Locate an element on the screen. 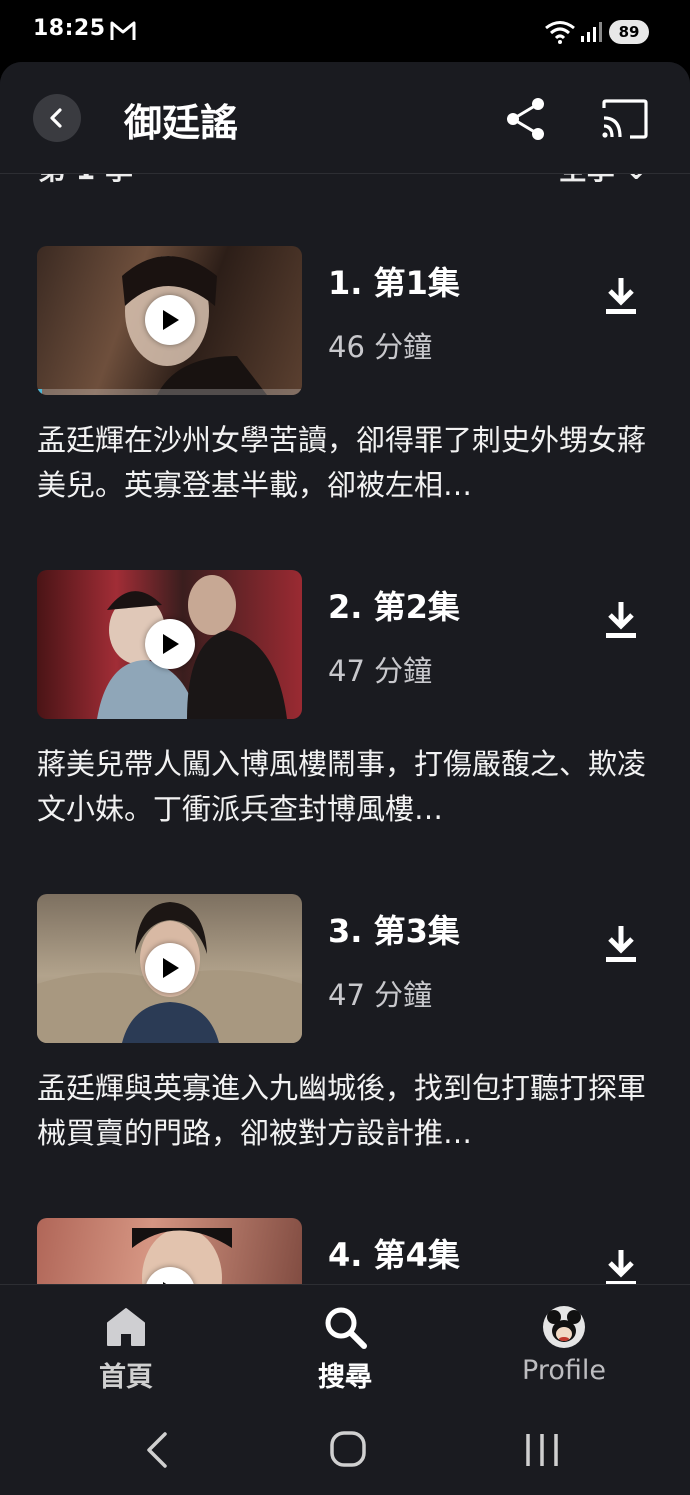  gmail-icon is located at coordinates (123, 30).